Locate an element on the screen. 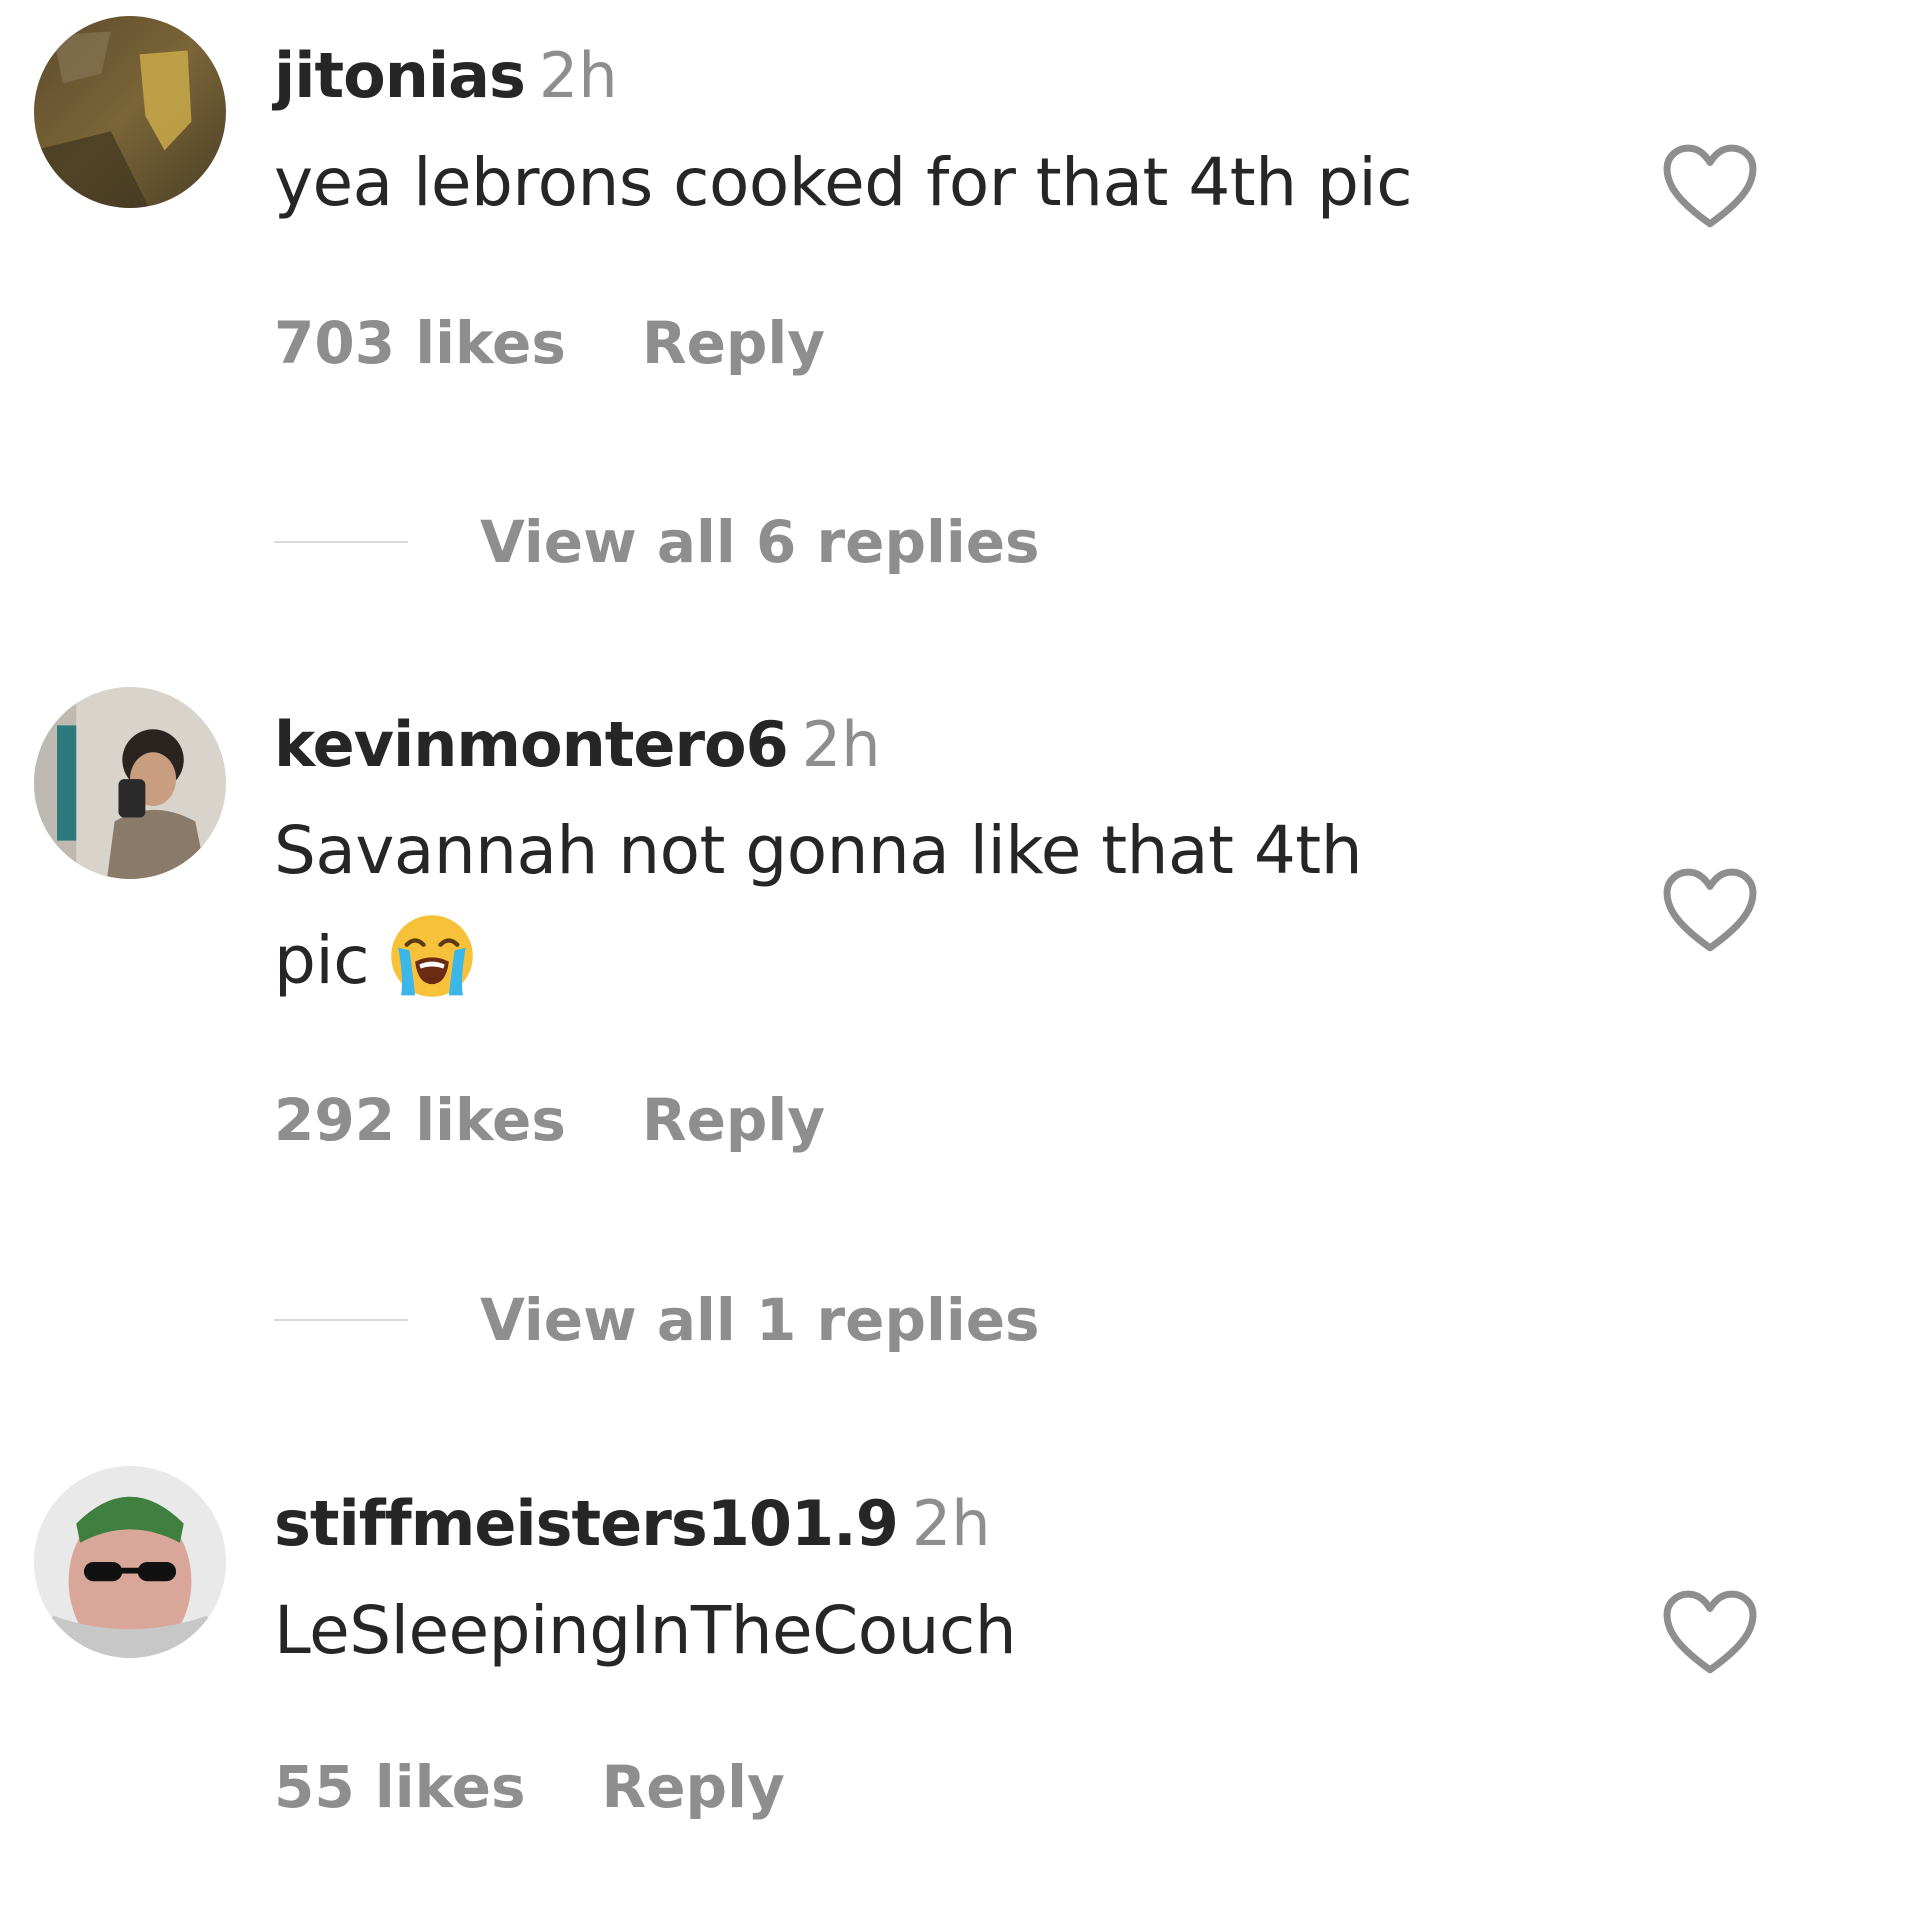  reply-button: Reply is located at coordinates (693, 1787).